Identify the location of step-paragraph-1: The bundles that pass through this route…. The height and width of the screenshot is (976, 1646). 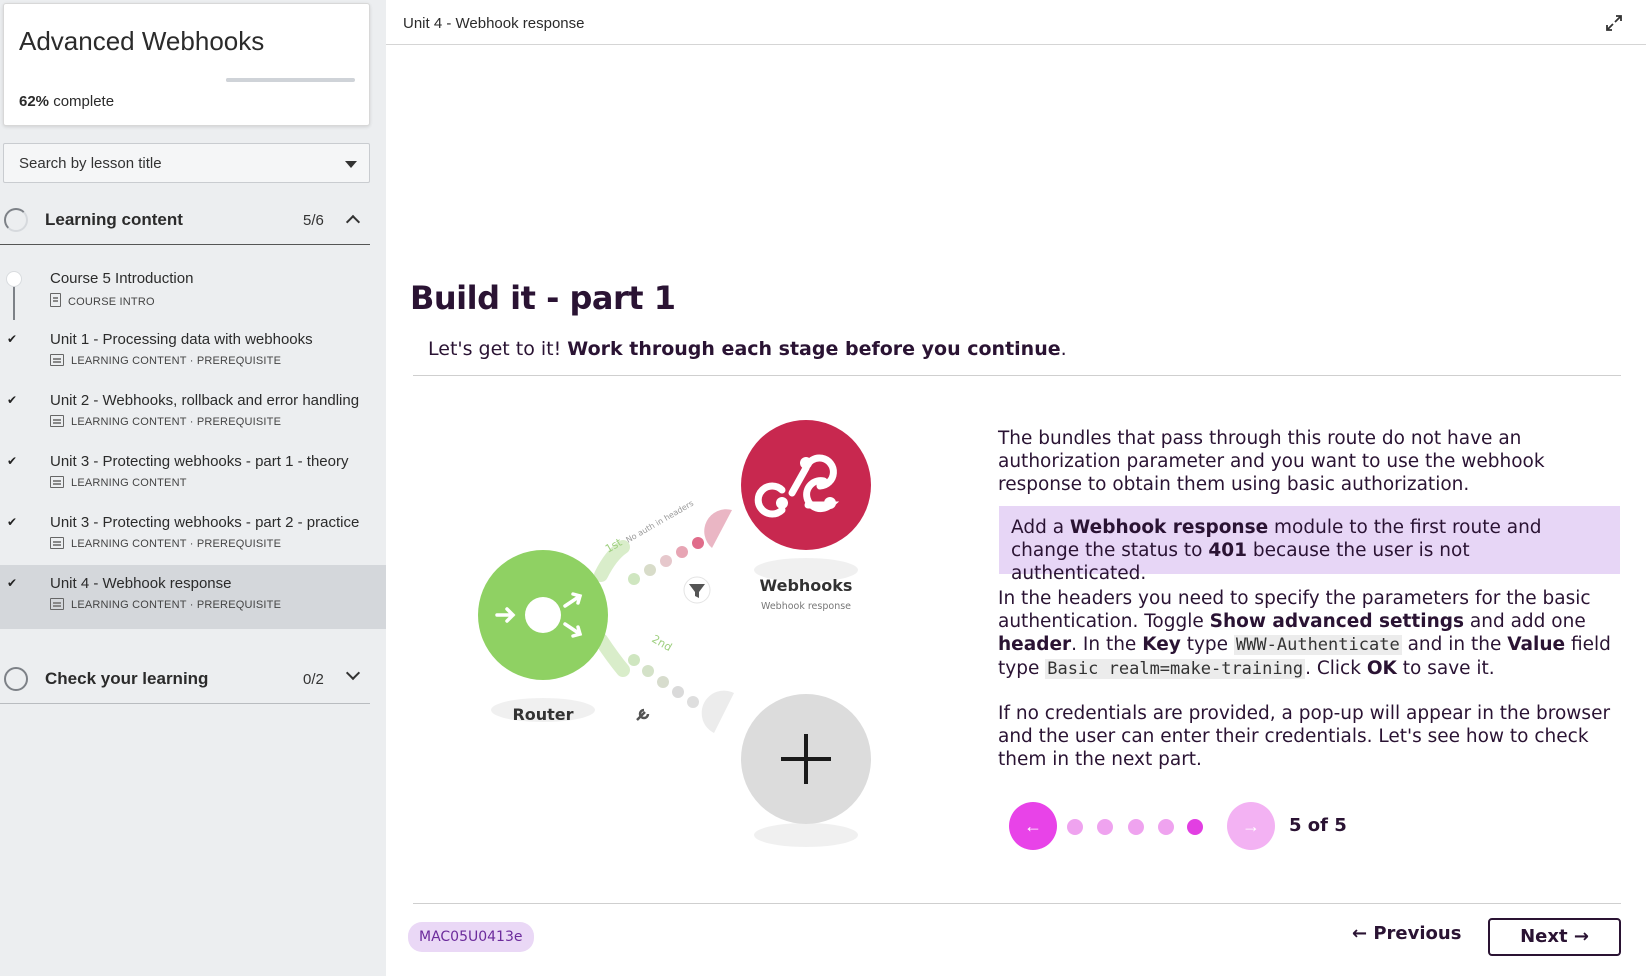
(1271, 461).